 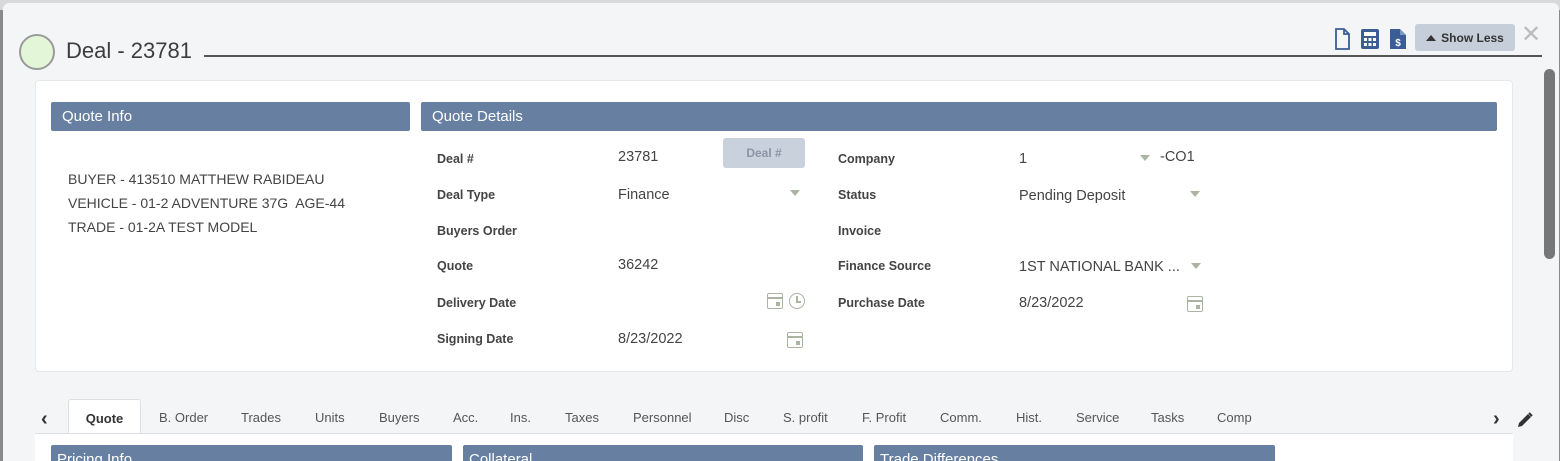 What do you see at coordinates (1472, 37) in the screenshot?
I see `show-less-label: Show Less` at bounding box center [1472, 37].